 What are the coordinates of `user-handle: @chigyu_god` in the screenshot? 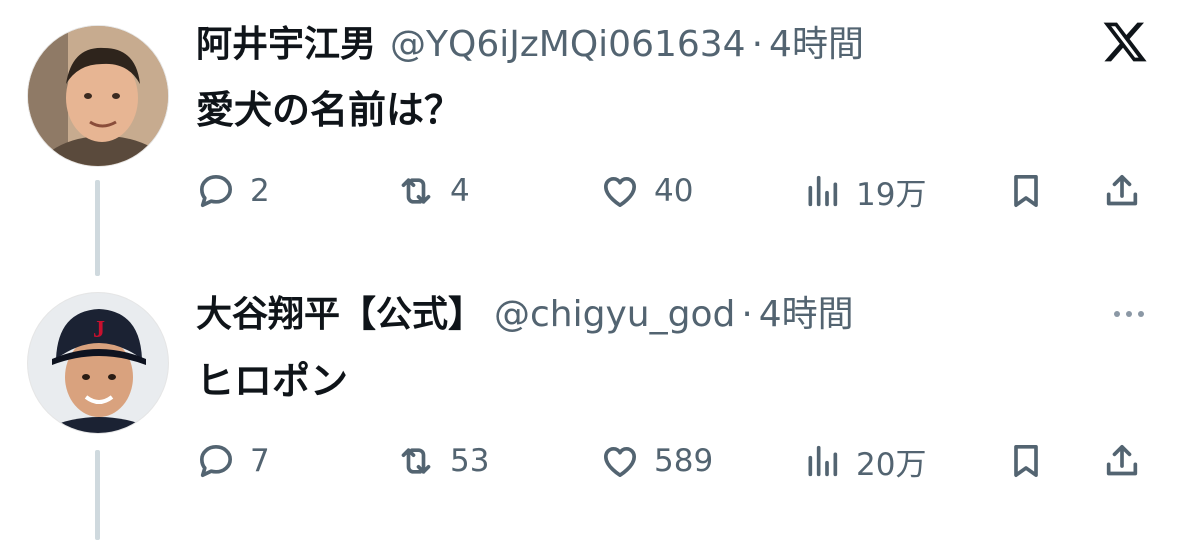 It's located at (614, 315).